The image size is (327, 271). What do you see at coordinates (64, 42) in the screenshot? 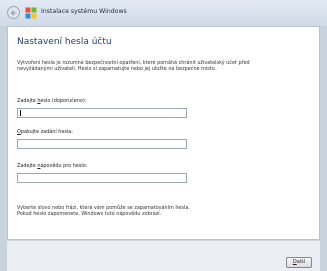
I see `page-heading: Nastavení hesla účtu` at bounding box center [64, 42].